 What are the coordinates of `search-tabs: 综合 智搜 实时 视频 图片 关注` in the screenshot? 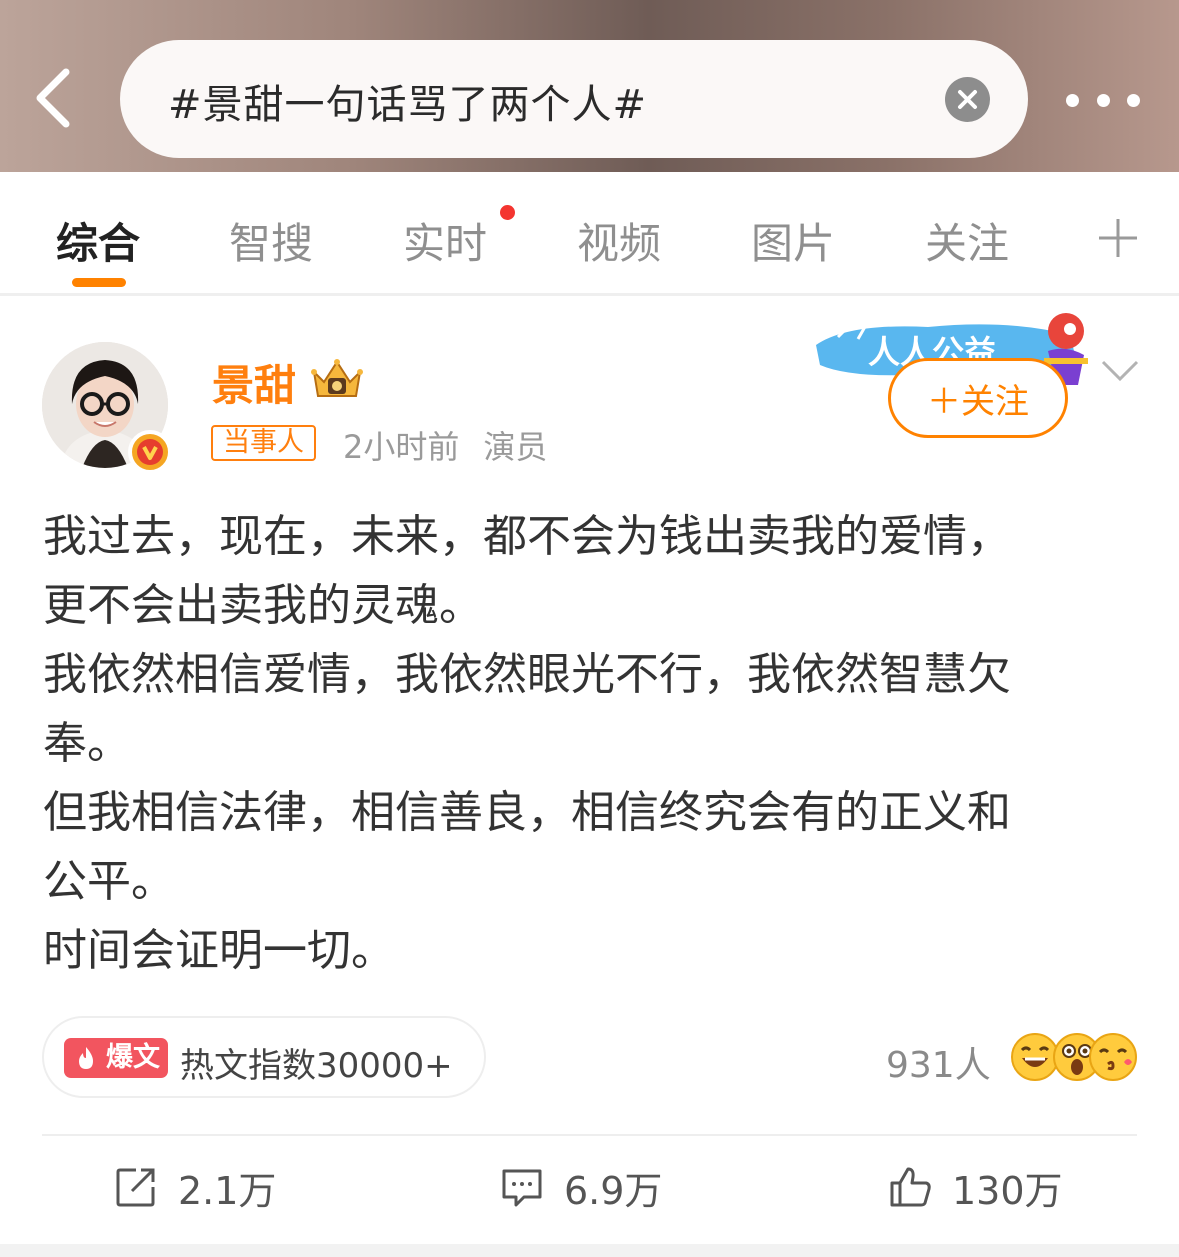 It's located at (589, 234).